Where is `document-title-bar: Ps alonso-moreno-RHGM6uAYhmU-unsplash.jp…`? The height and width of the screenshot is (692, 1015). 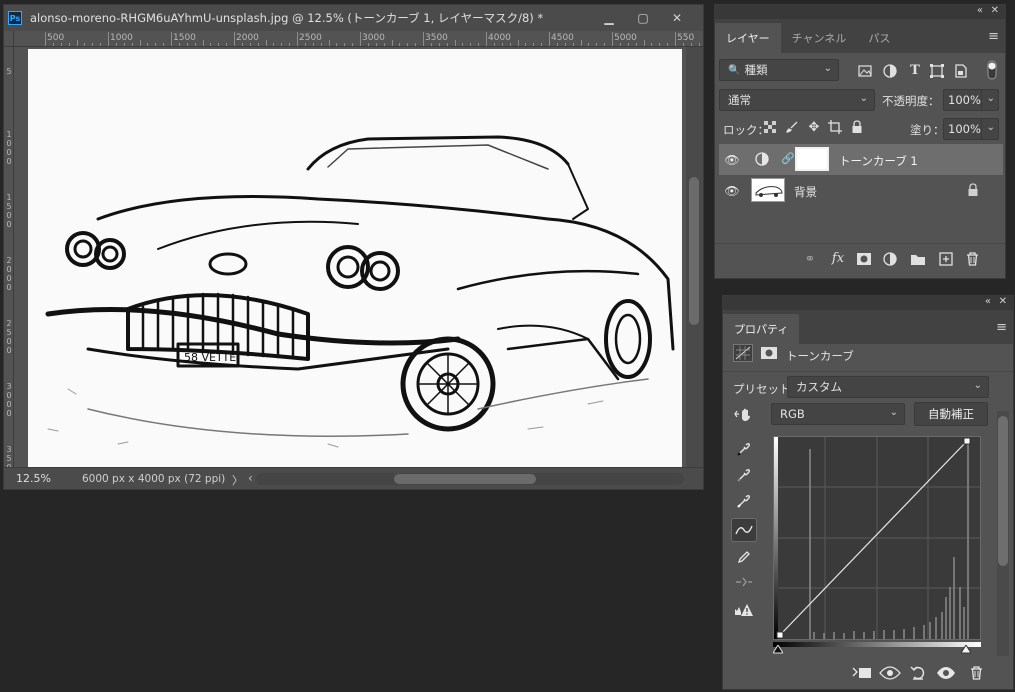
document-title-bar: Ps alonso-moreno-RHGM6uAYhmU-unsplash.jp… is located at coordinates (353, 18).